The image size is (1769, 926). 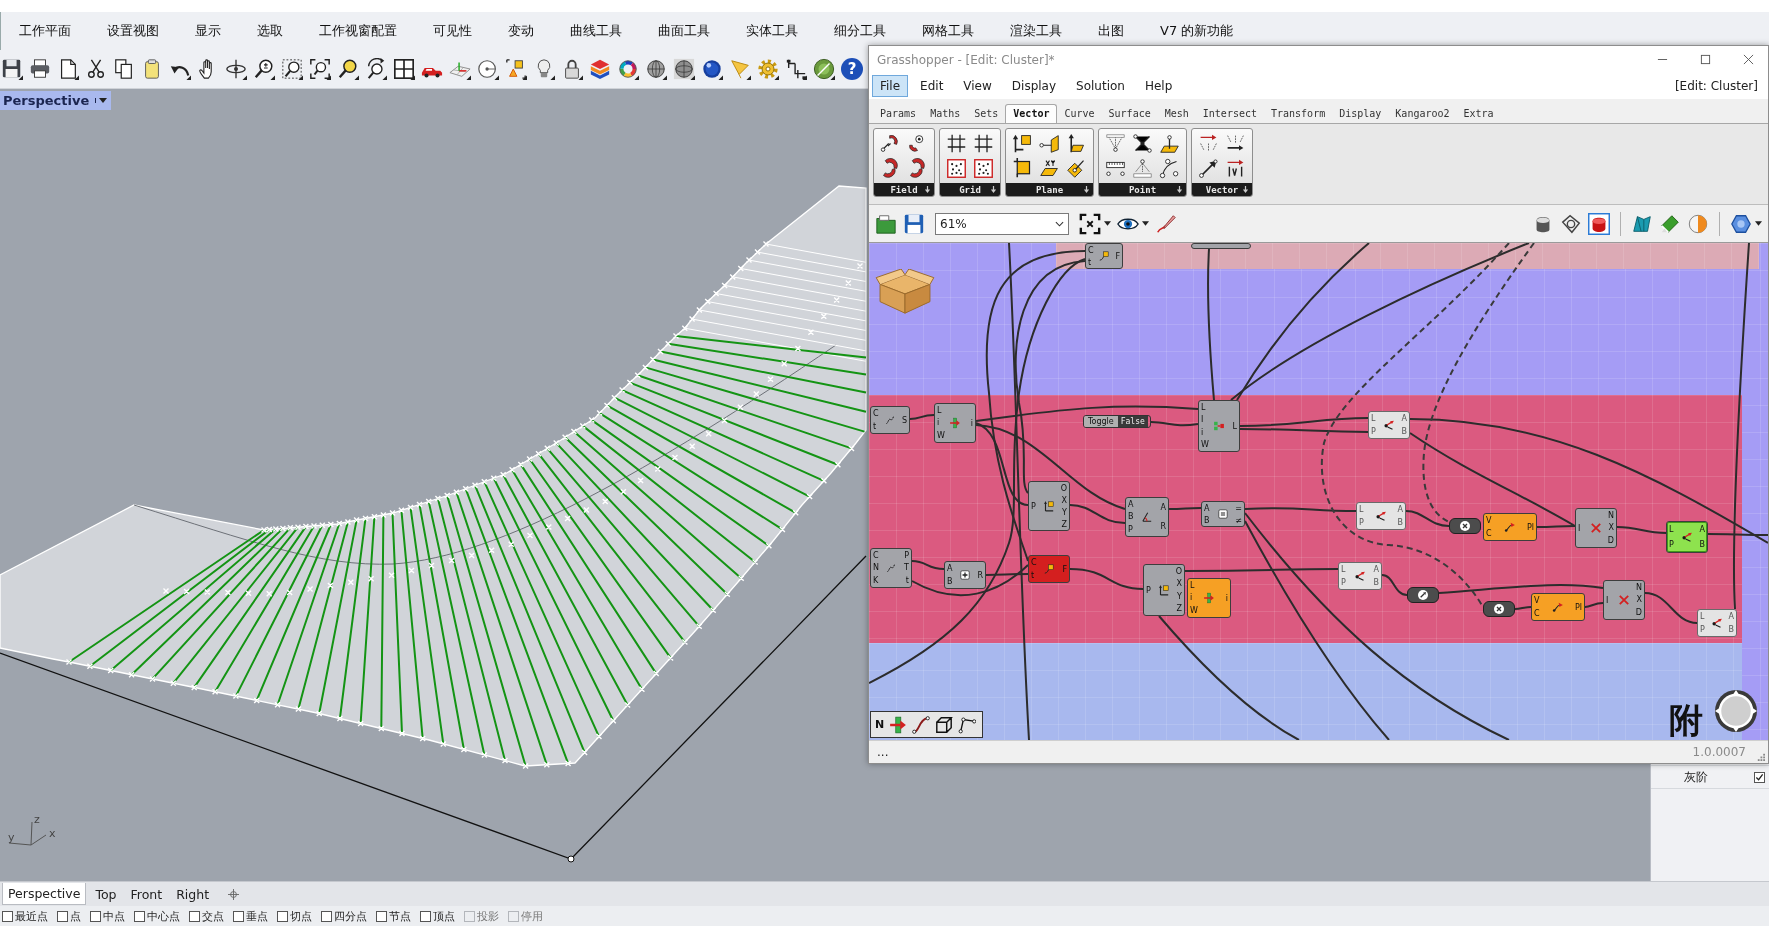 What do you see at coordinates (1423, 595) in the screenshot?
I see `operator-node` at bounding box center [1423, 595].